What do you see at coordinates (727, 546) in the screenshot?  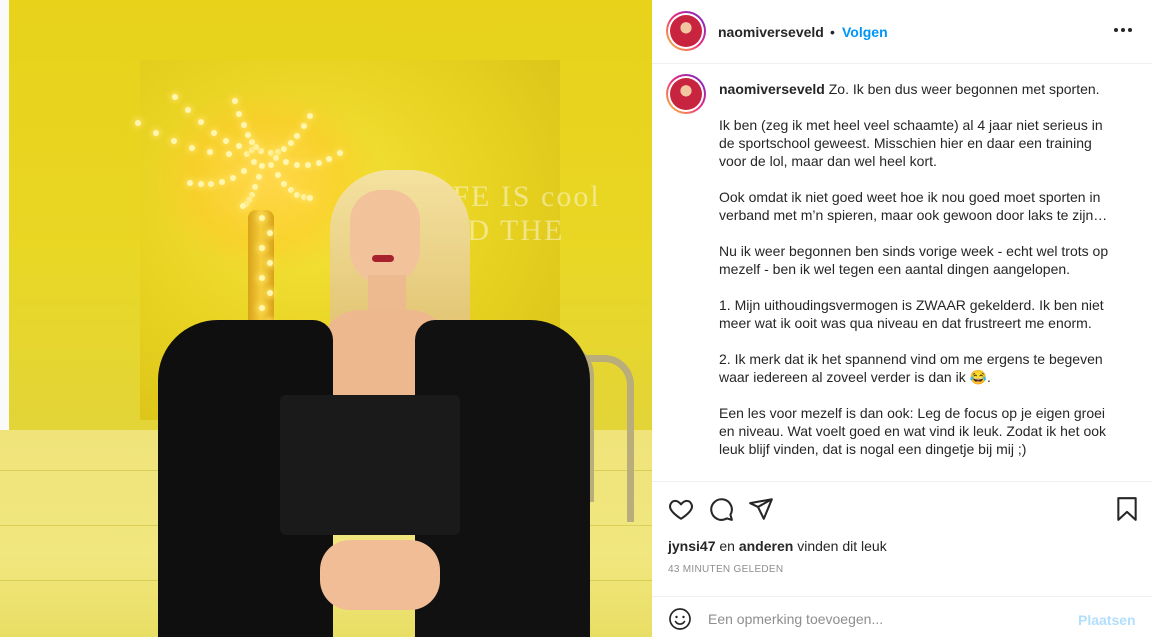 I see `likes-conjunction: en` at bounding box center [727, 546].